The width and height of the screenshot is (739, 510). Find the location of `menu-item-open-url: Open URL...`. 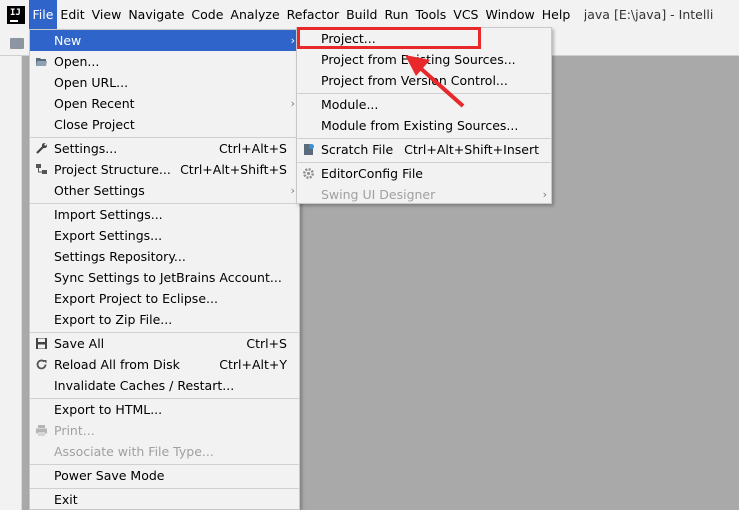

menu-item-open-url: Open URL... is located at coordinates (164, 82).